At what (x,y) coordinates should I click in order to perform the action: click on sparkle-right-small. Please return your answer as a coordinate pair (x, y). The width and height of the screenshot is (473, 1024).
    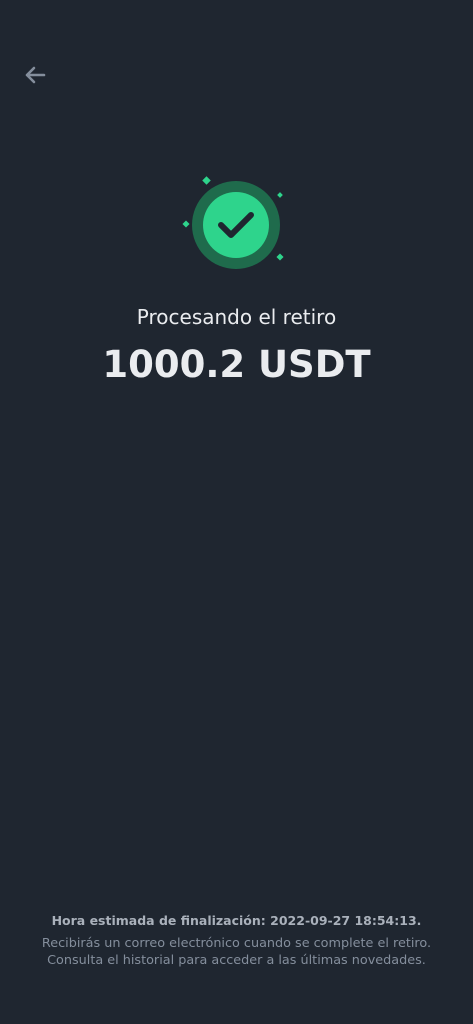
    Looking at the image, I should click on (280, 195).